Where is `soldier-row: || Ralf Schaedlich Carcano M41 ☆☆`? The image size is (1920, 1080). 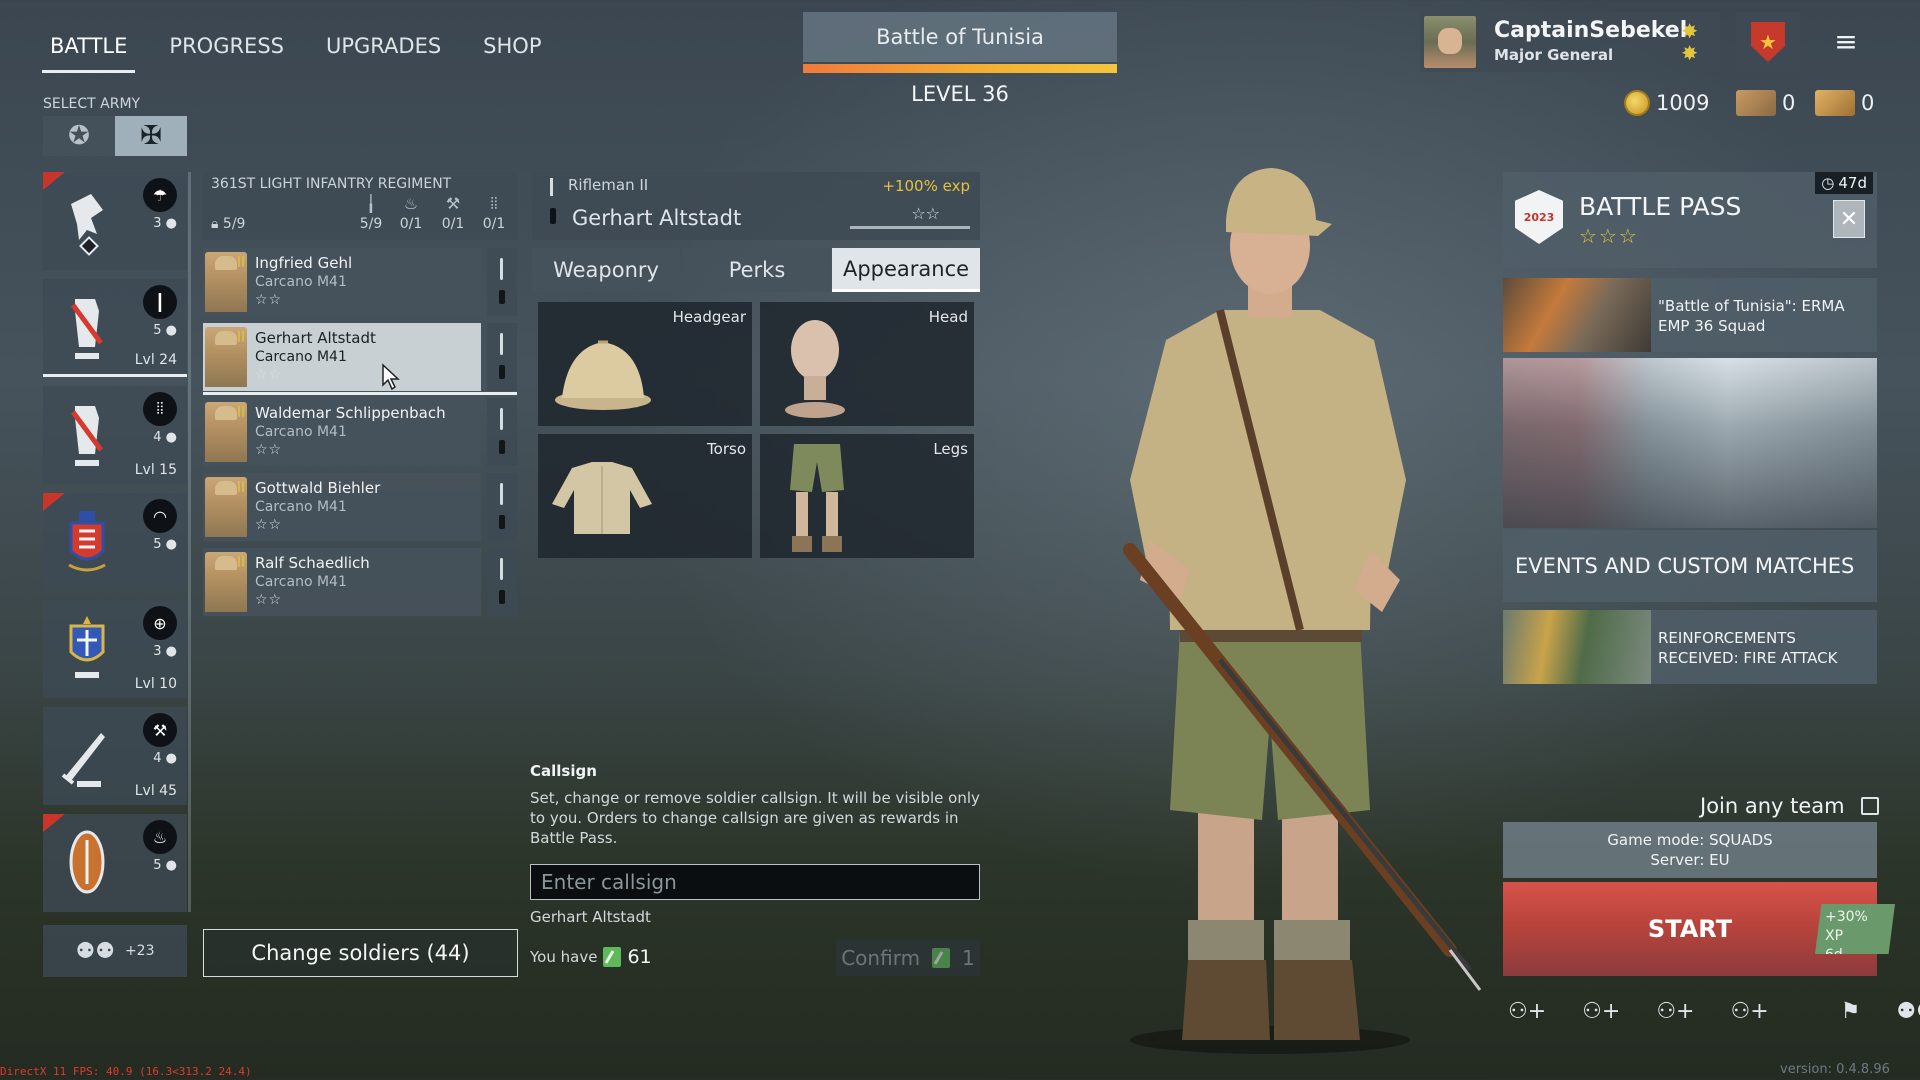 soldier-row: || Ralf Schaedlich Carcano M41 ☆☆ is located at coordinates (360, 582).